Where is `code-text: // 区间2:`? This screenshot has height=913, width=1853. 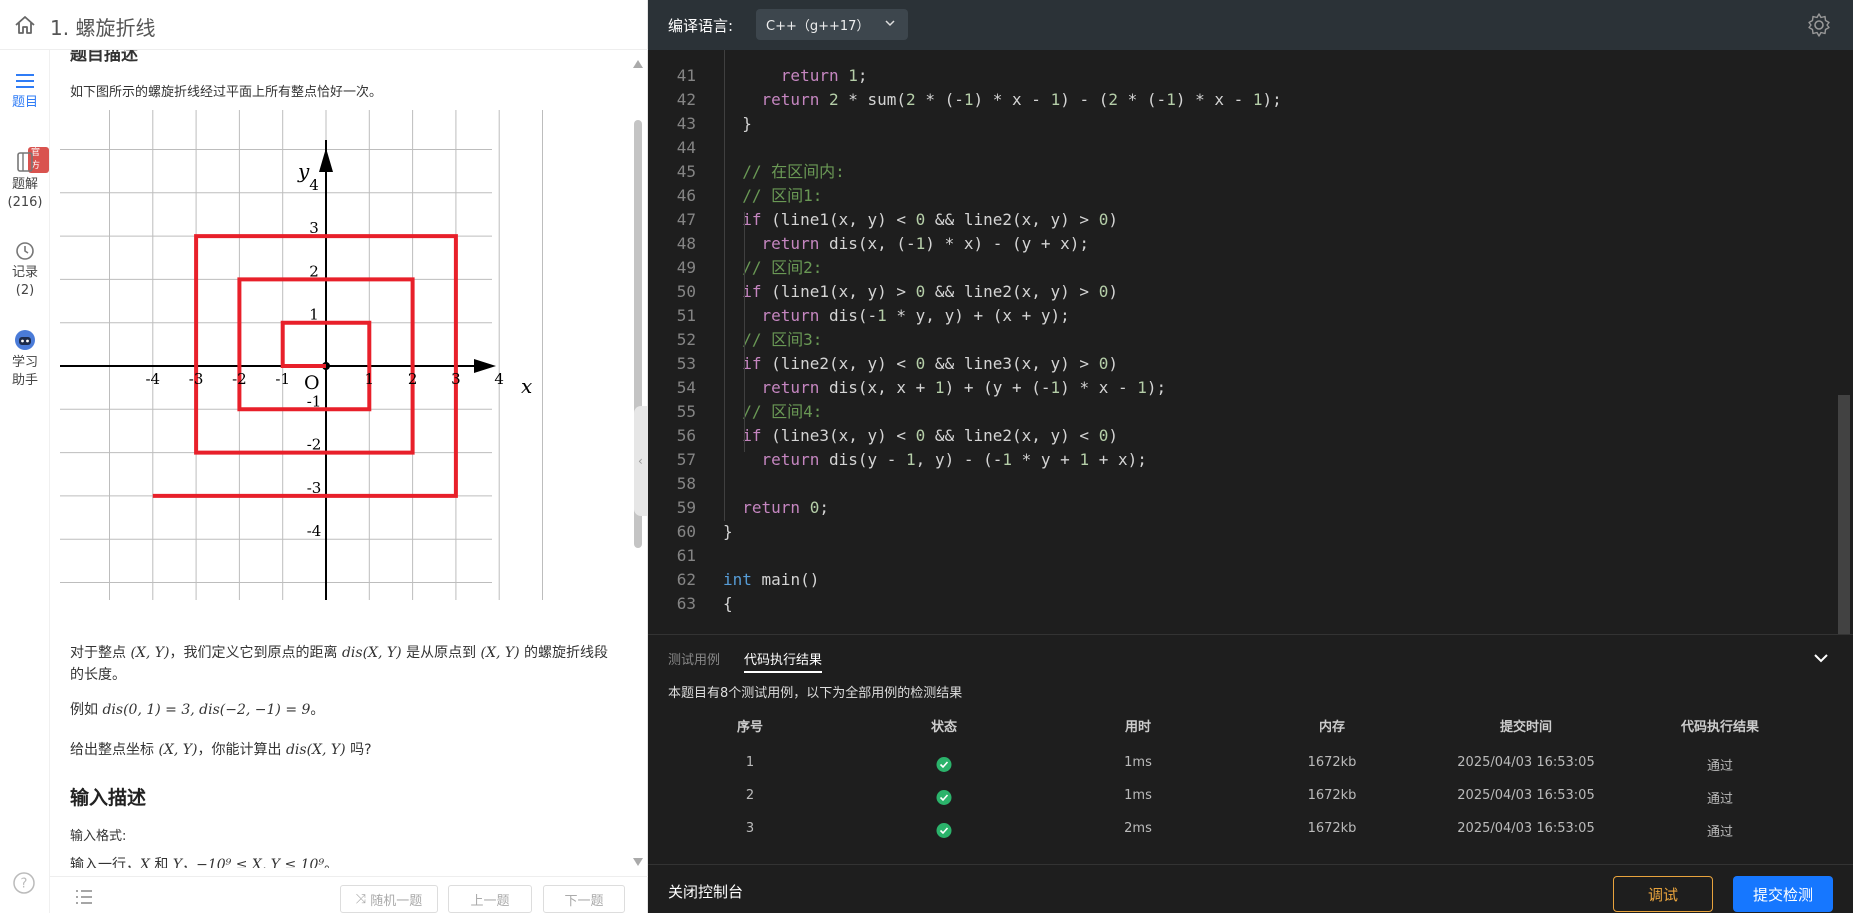
code-text: // 区间2: is located at coordinates (773, 267).